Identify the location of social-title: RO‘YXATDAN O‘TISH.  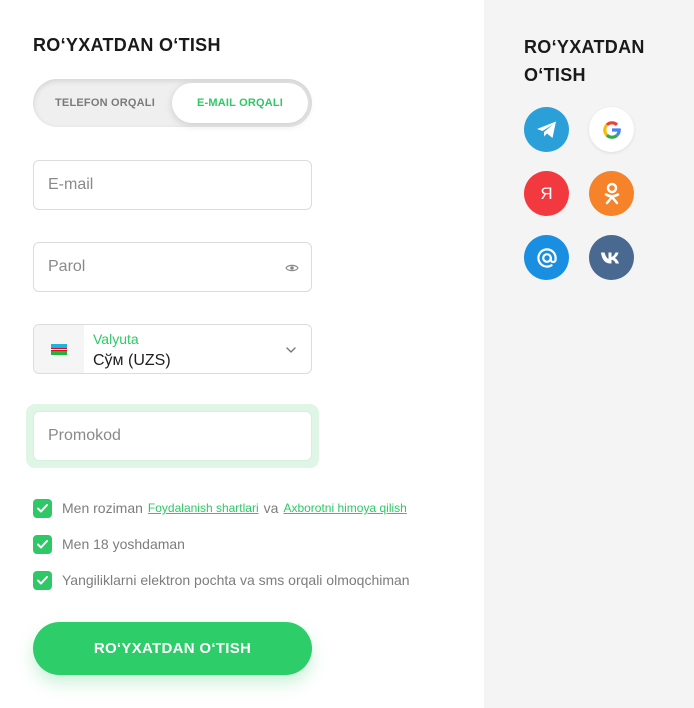
(584, 61).